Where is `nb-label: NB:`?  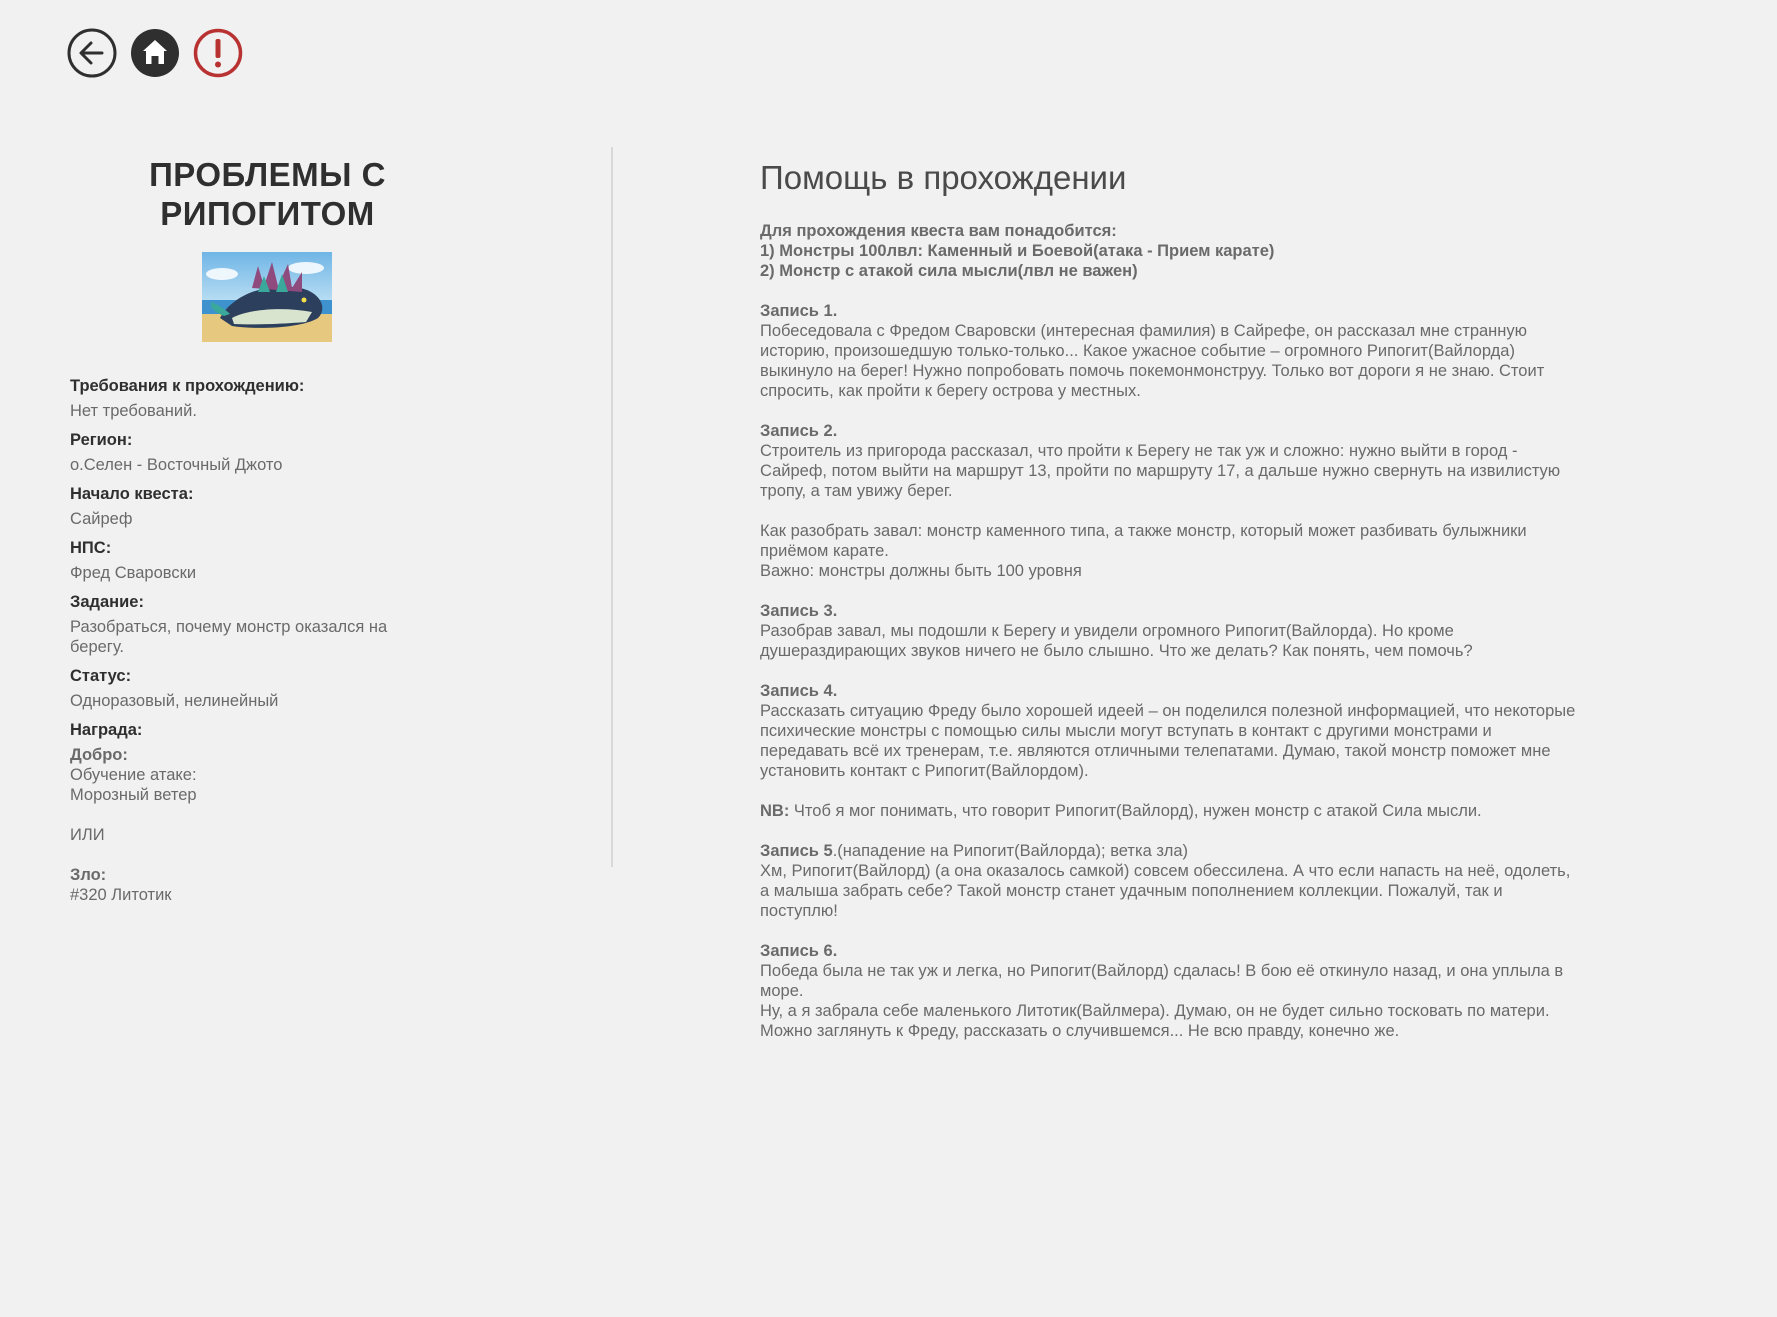
nb-label: NB: is located at coordinates (775, 811).